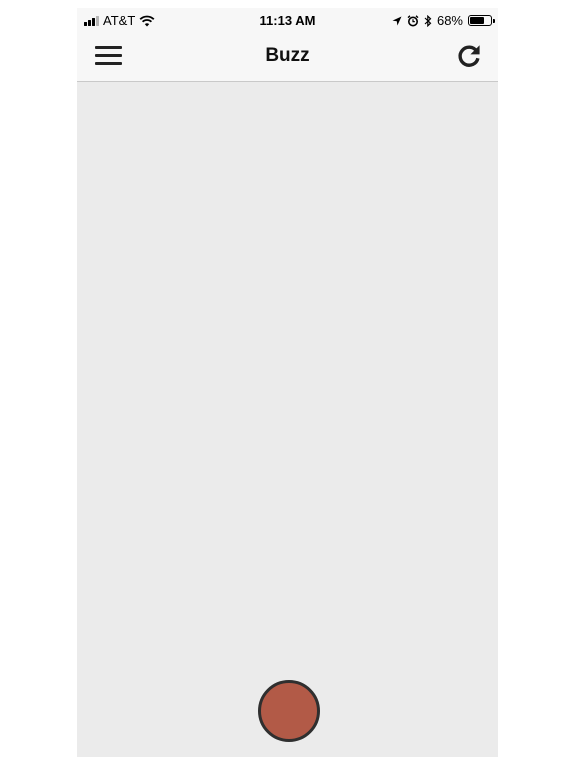  I want to click on battery-fill, so click(477, 20).